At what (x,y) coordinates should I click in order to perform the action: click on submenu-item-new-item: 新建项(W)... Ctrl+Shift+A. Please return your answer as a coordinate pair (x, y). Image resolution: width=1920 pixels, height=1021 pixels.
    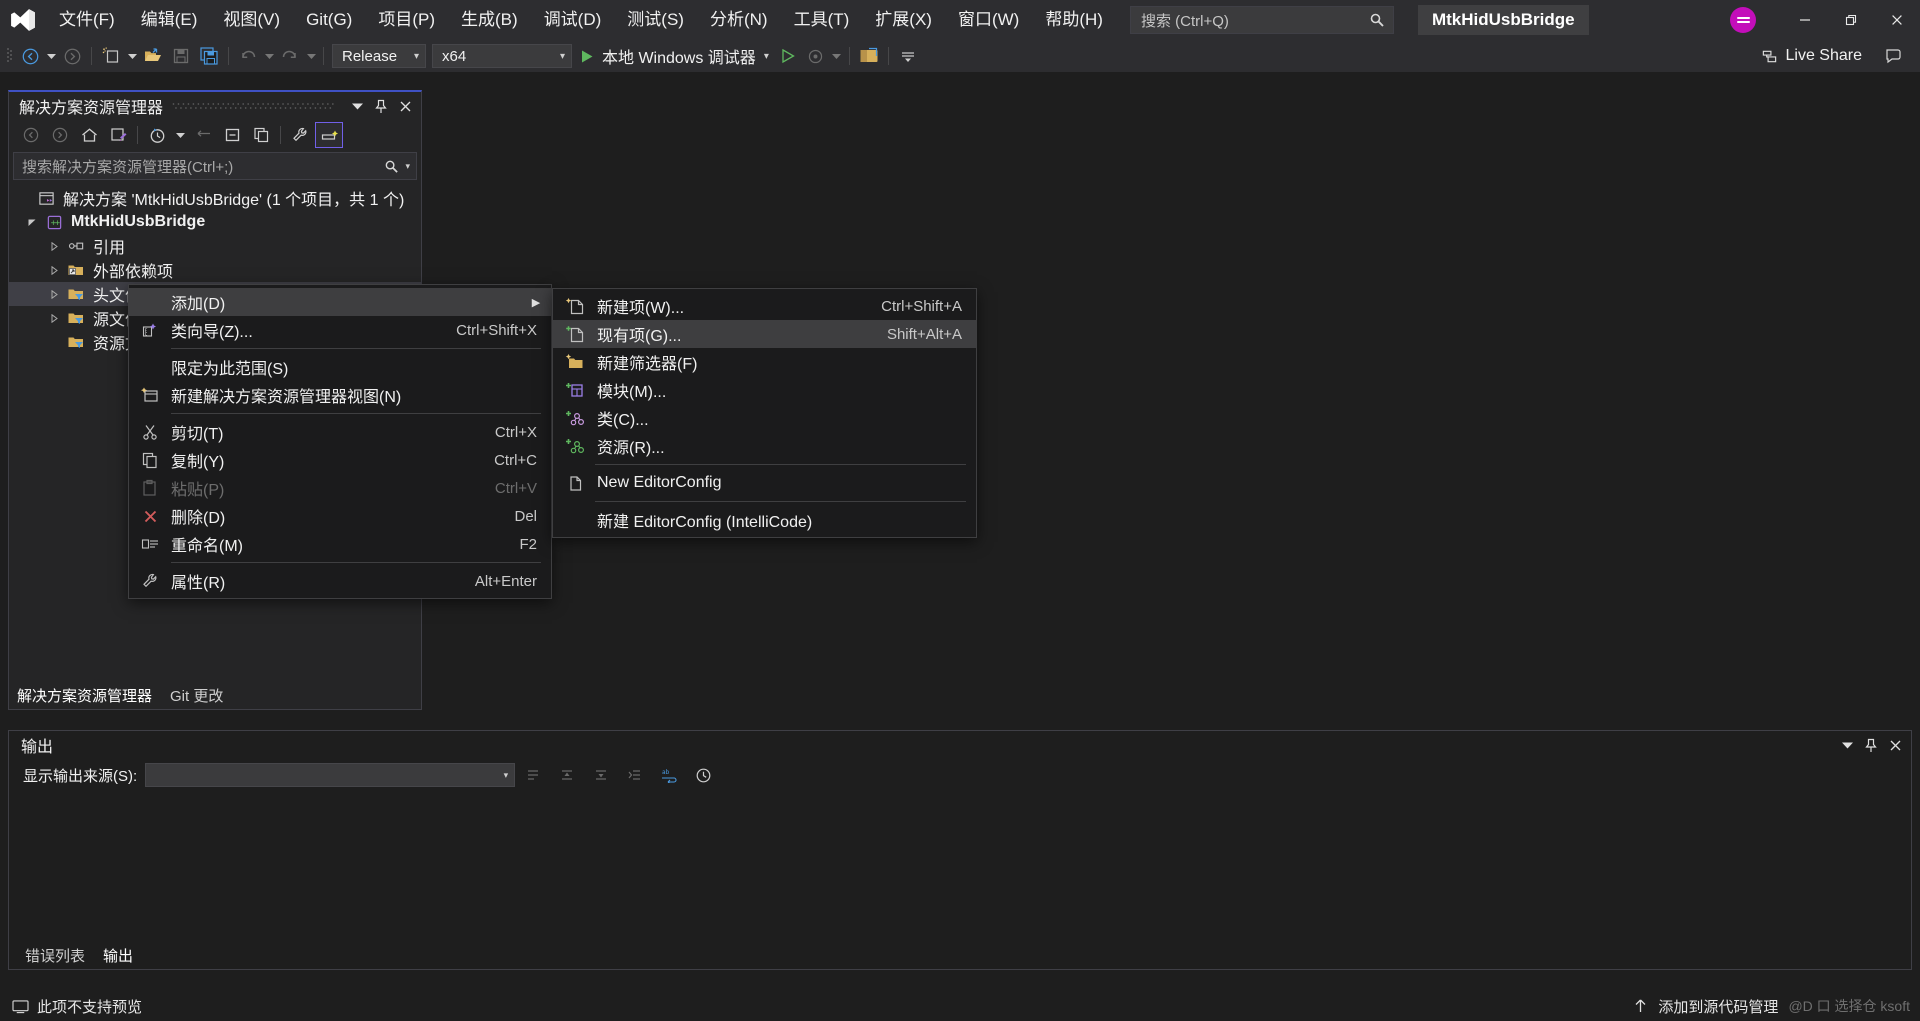
    Looking at the image, I should click on (764, 306).